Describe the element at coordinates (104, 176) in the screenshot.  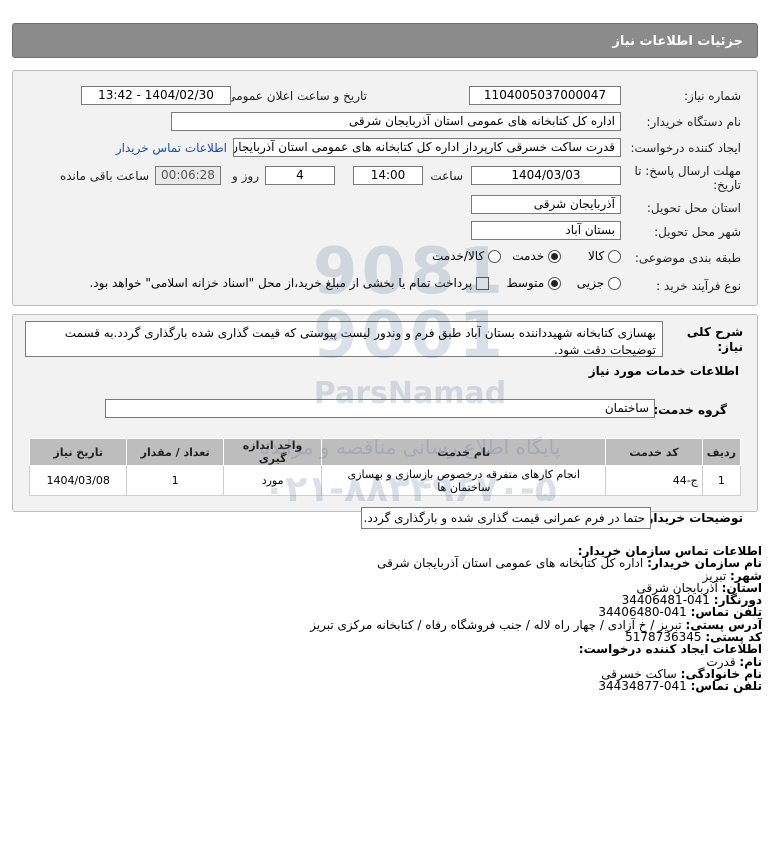
I see `remaining-label: ساعت باقی مانده` at that location.